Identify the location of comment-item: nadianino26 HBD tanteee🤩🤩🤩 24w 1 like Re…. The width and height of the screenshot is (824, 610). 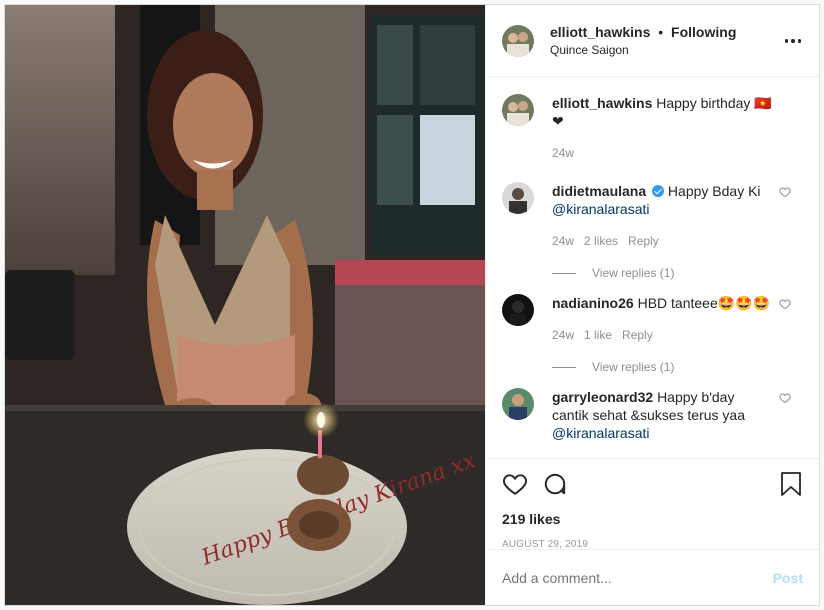
(652, 319).